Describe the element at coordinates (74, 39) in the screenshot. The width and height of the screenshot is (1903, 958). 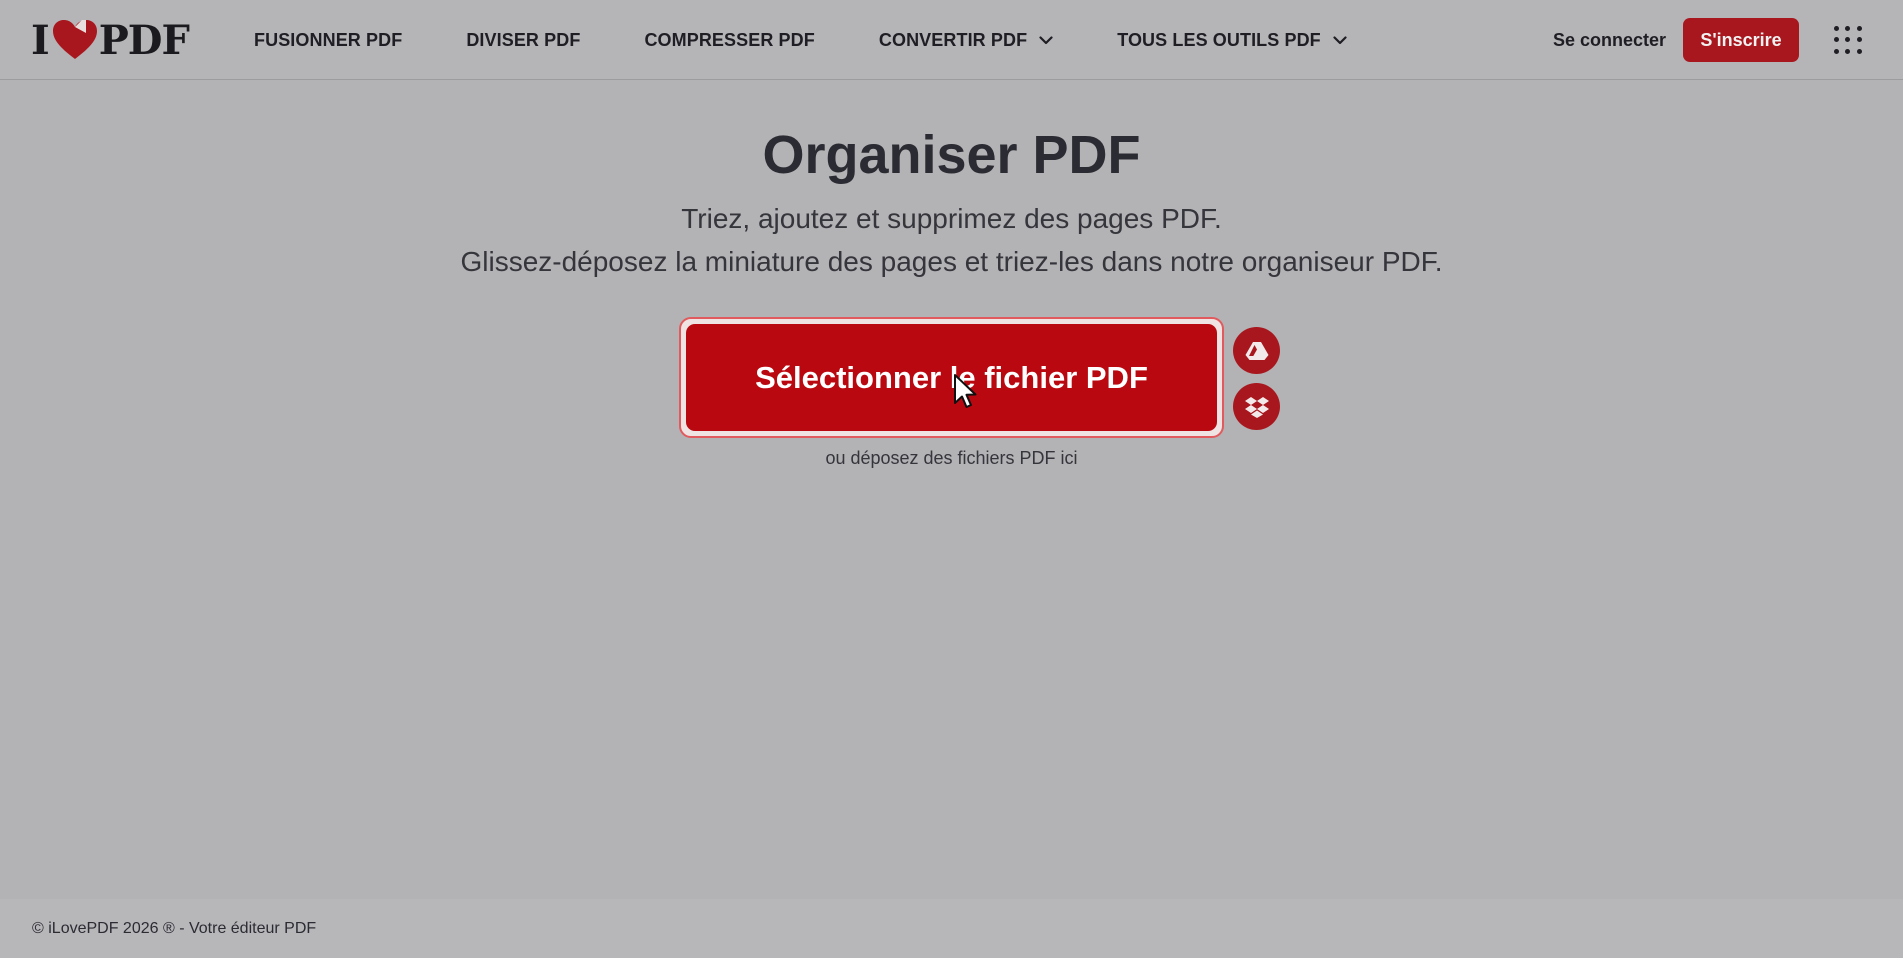
I see `heart-logo-icon` at that location.